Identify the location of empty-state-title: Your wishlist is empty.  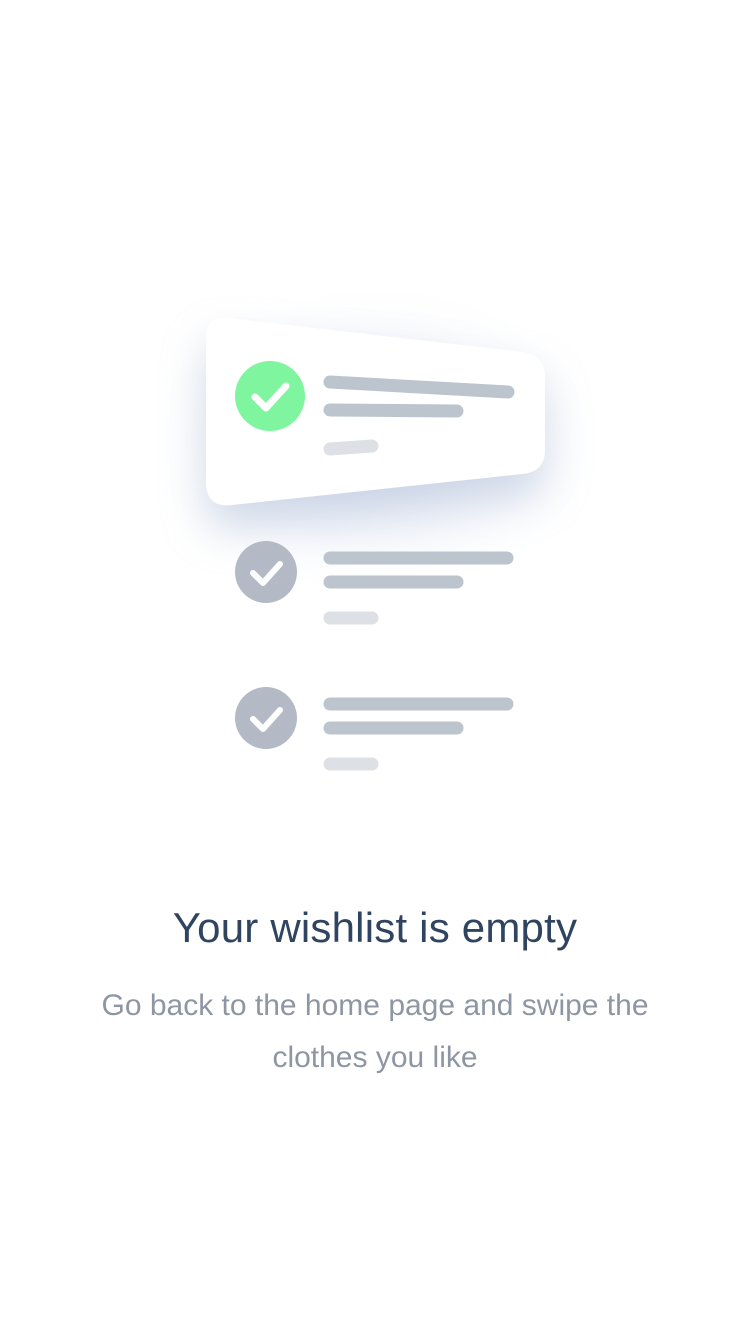
(375, 927).